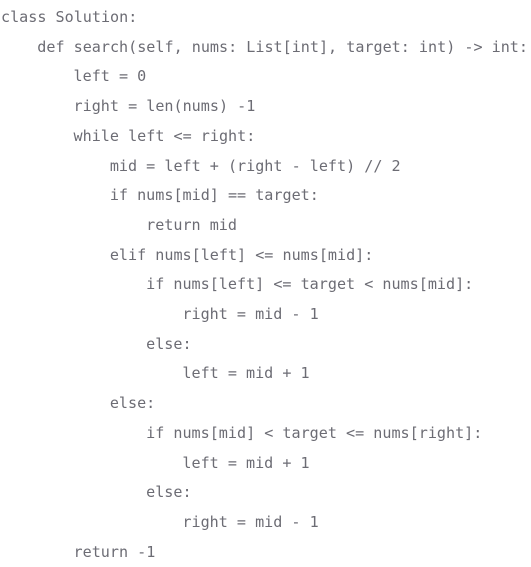 The height and width of the screenshot is (567, 531). Describe the element at coordinates (314, 432) in the screenshot. I see `code-line-text: if nums[mid] < target <= nums[right]:` at that location.